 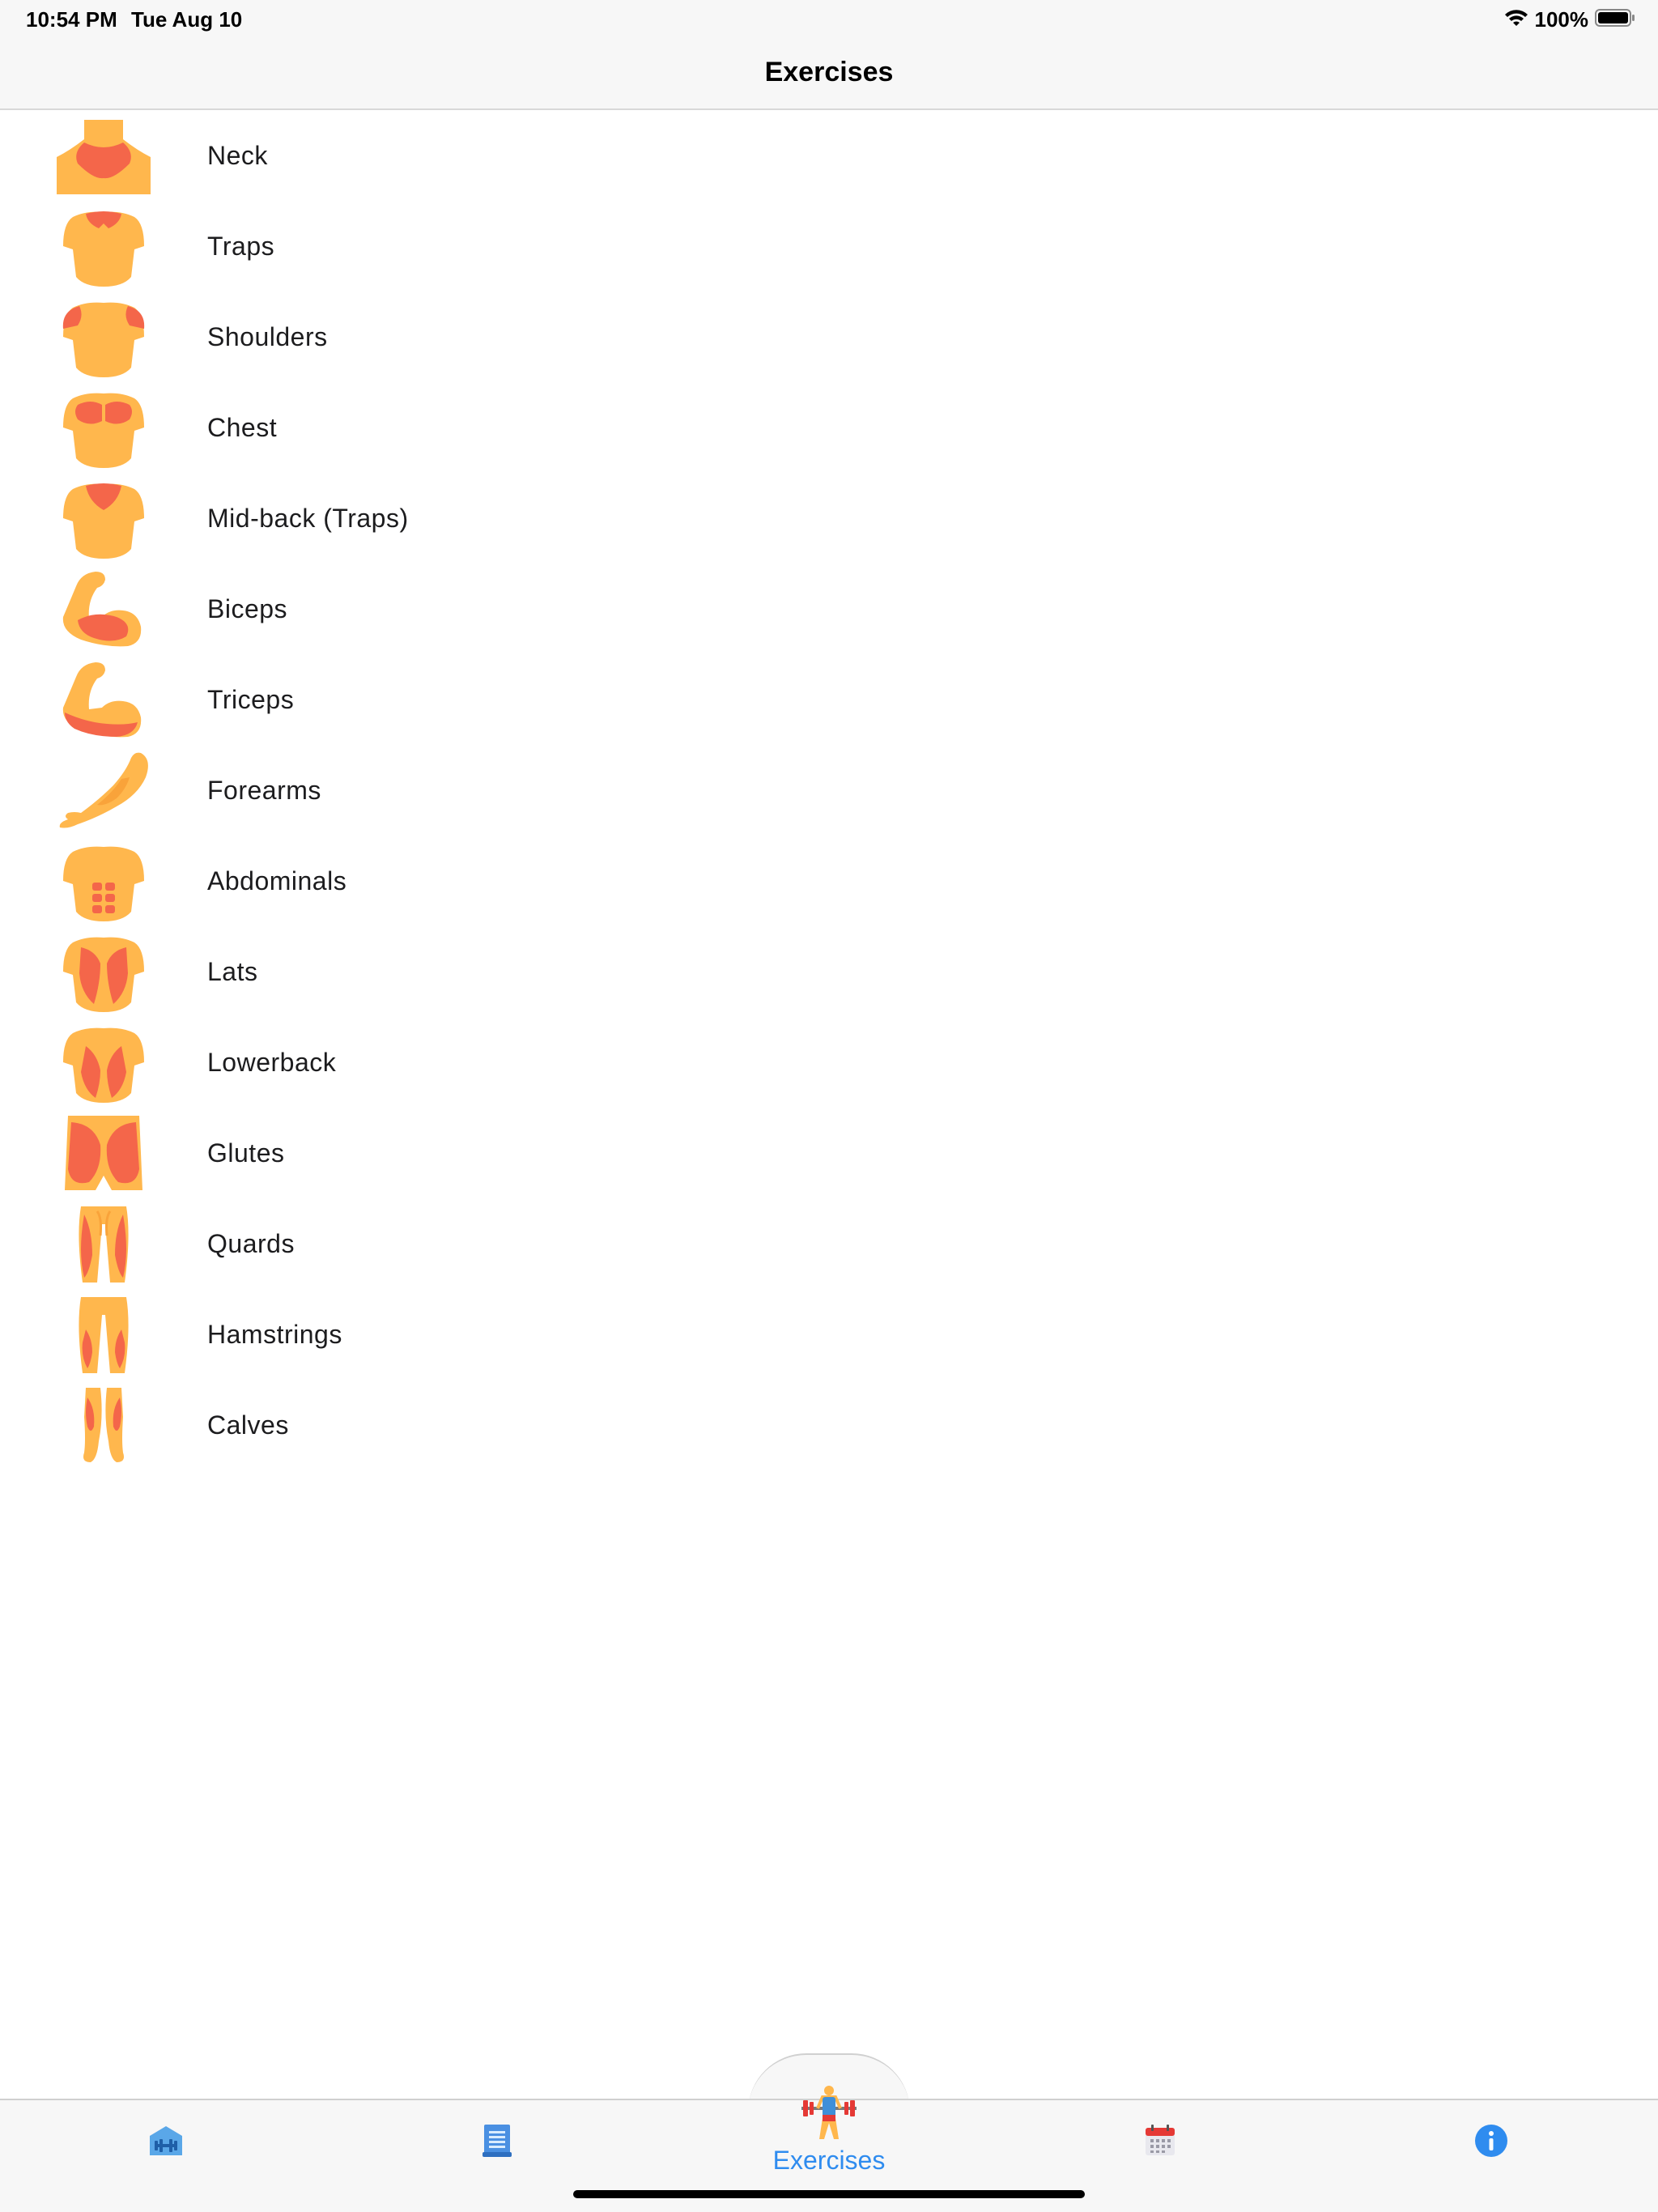 What do you see at coordinates (1160, 2140) in the screenshot?
I see `calendar-icon` at bounding box center [1160, 2140].